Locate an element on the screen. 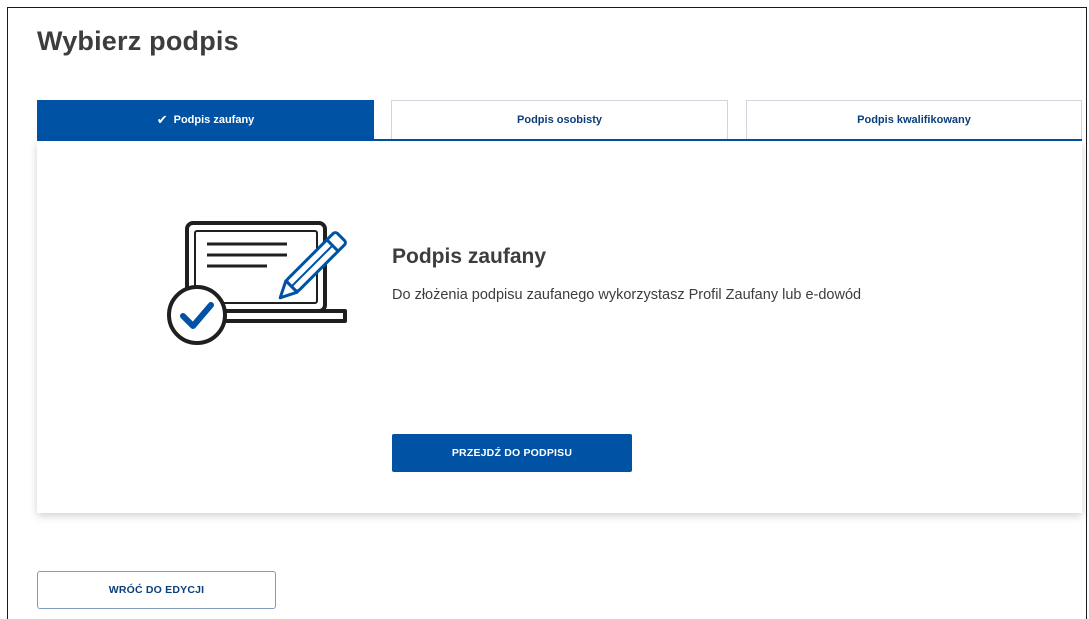 The width and height of the screenshot is (1089, 619). tab-podpis-kwalifikowany: Podpis kwalifikowany is located at coordinates (914, 119).